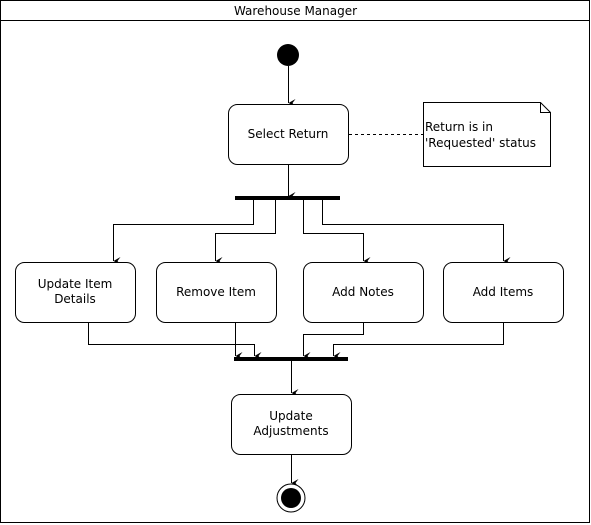  I want to click on note-text-line1: Return is in, so click(459, 127).